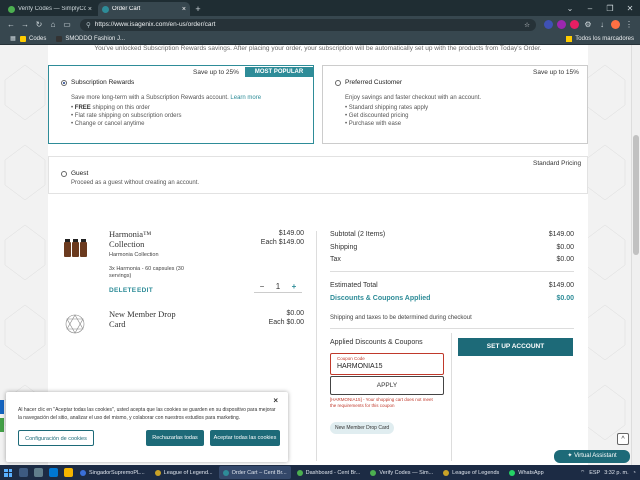 Image resolution: width=640 pixels, height=480 pixels. What do you see at coordinates (103, 82) in the screenshot?
I see `plan-title: Subscription Rewards` at bounding box center [103, 82].